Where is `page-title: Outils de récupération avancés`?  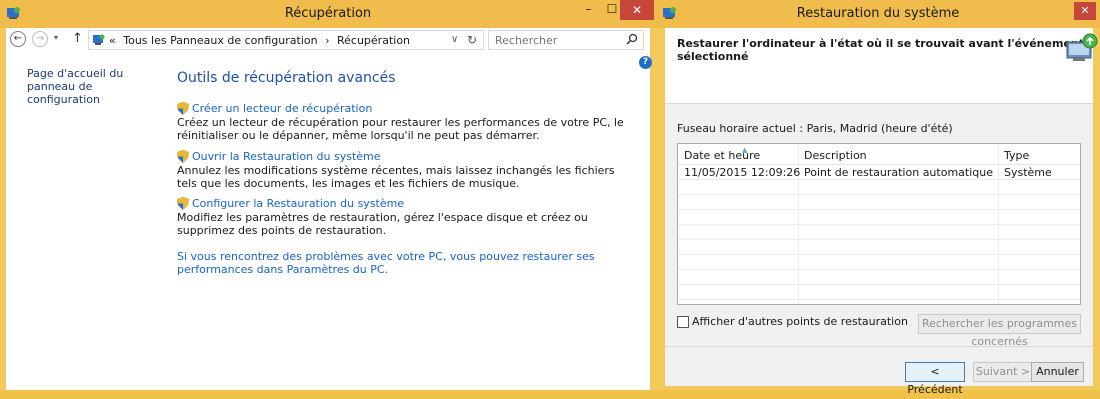
page-title: Outils de récupération avancés is located at coordinates (286, 78).